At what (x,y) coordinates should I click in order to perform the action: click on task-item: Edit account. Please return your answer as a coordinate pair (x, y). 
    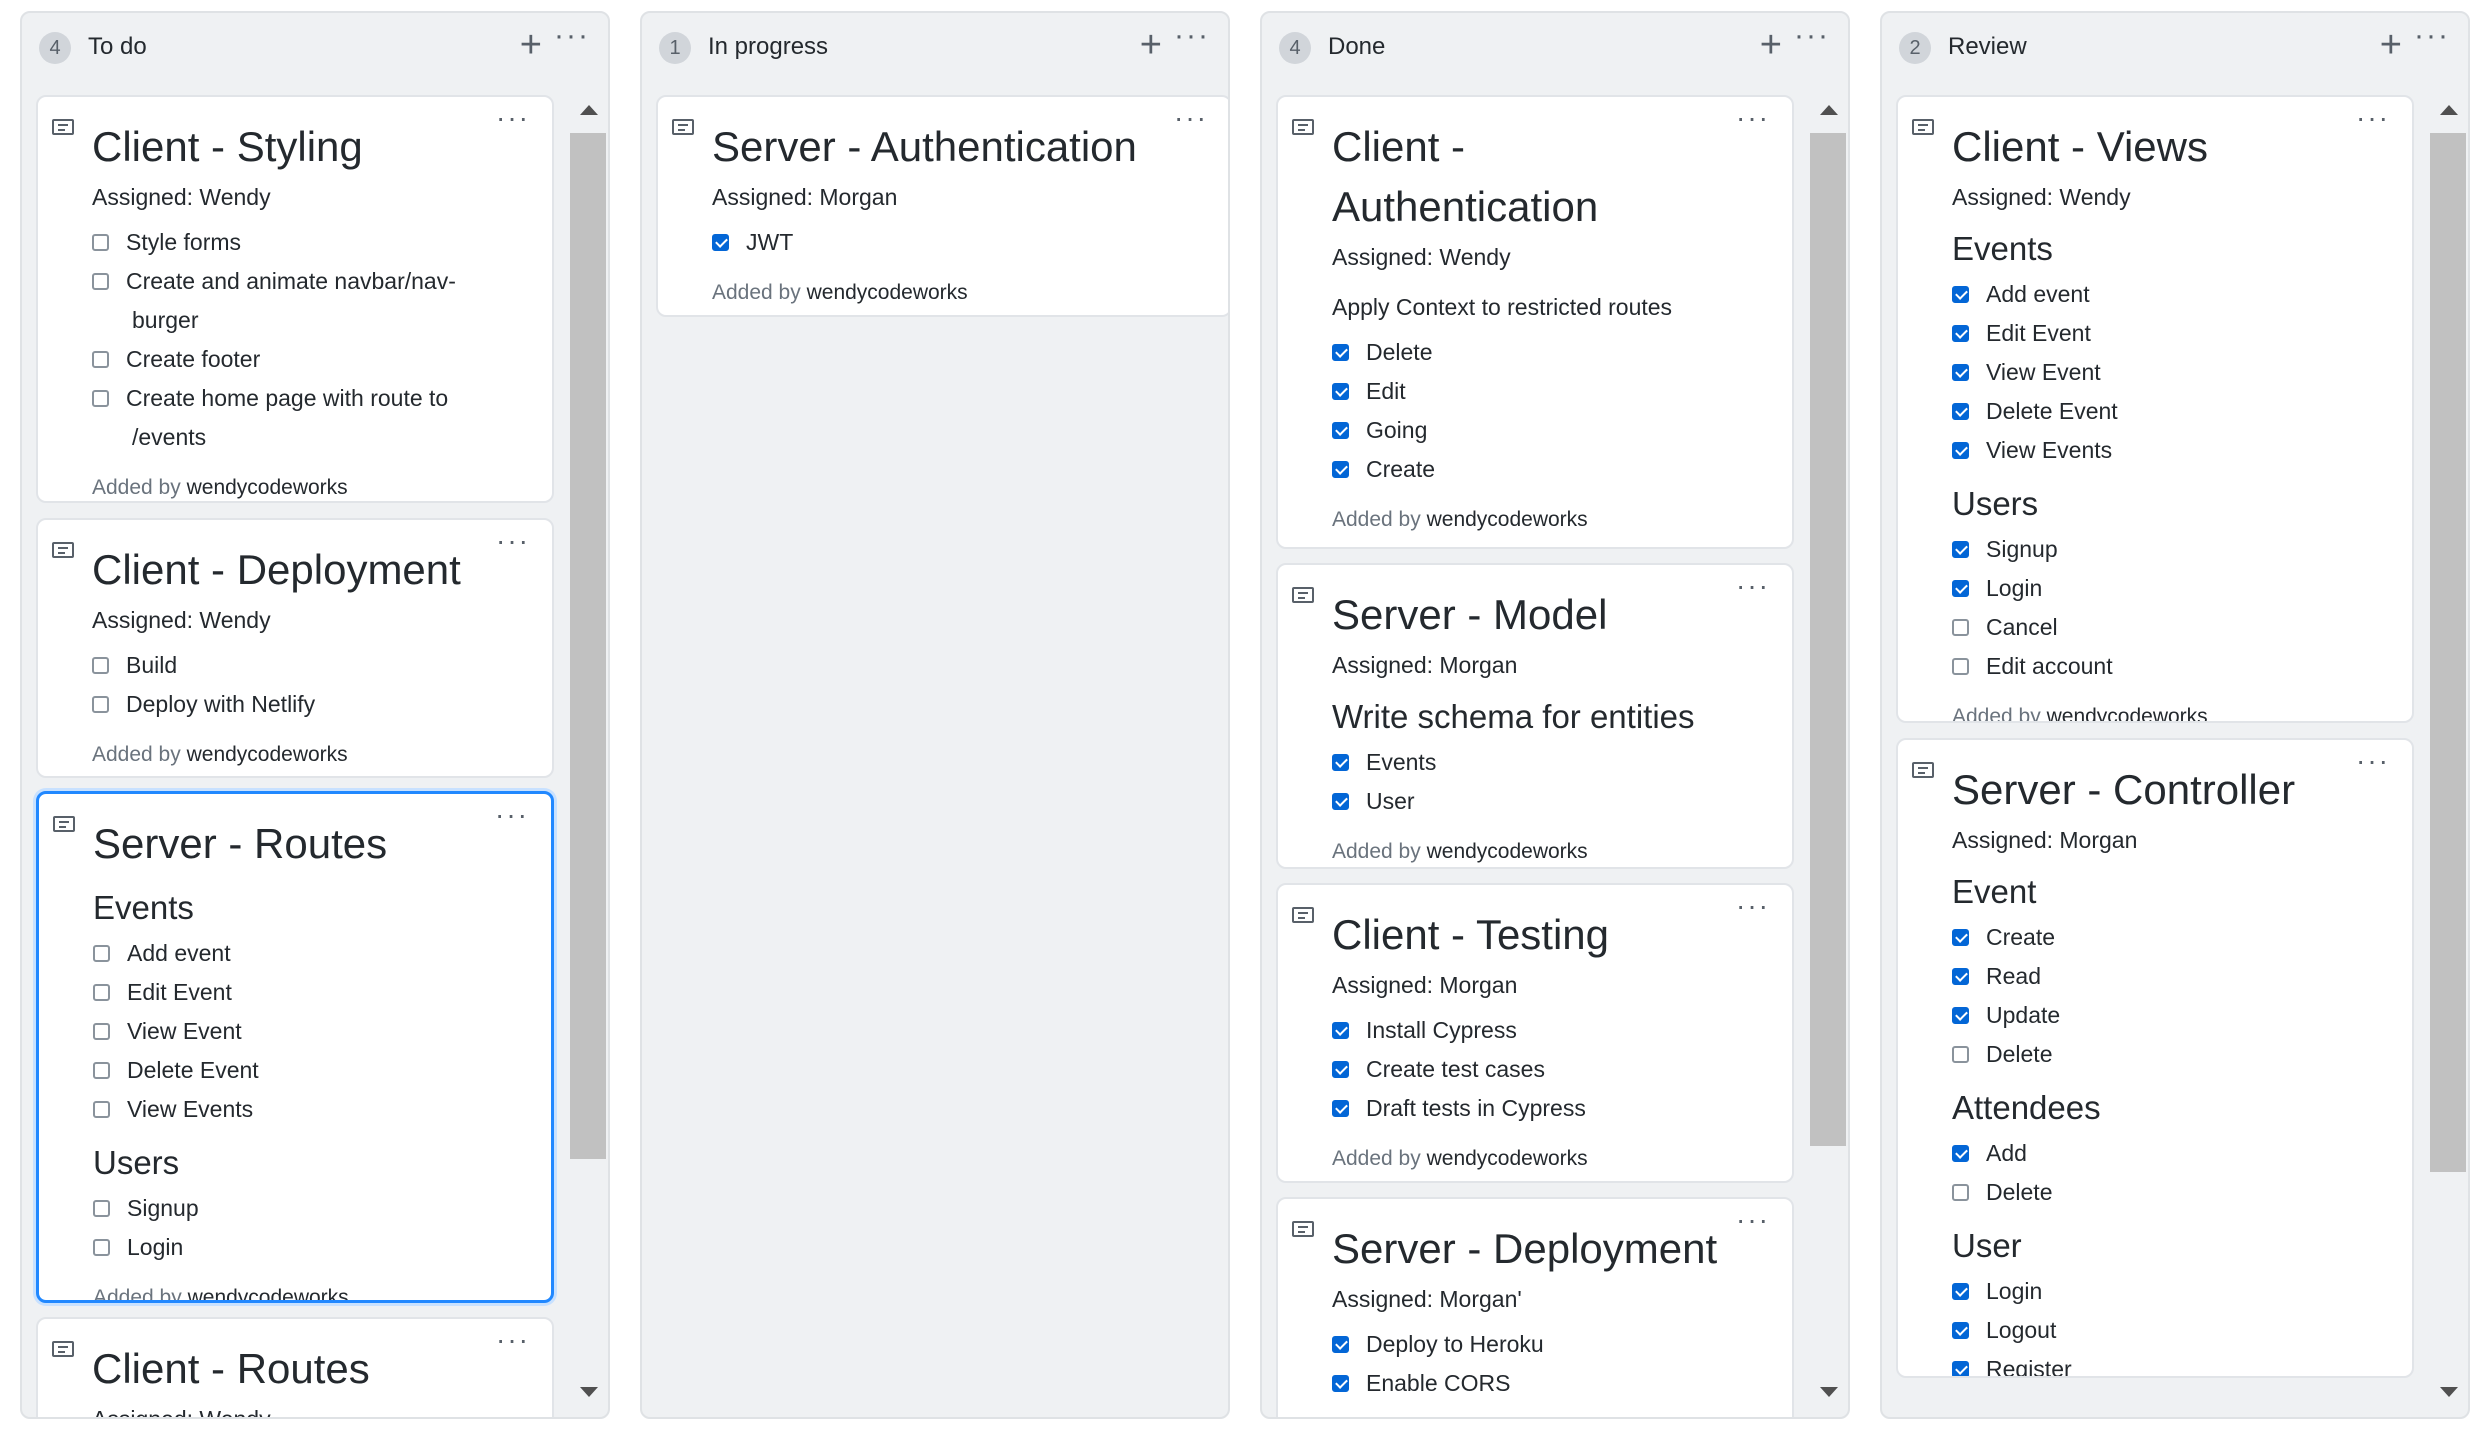
    Looking at the image, I should click on (2162, 666).